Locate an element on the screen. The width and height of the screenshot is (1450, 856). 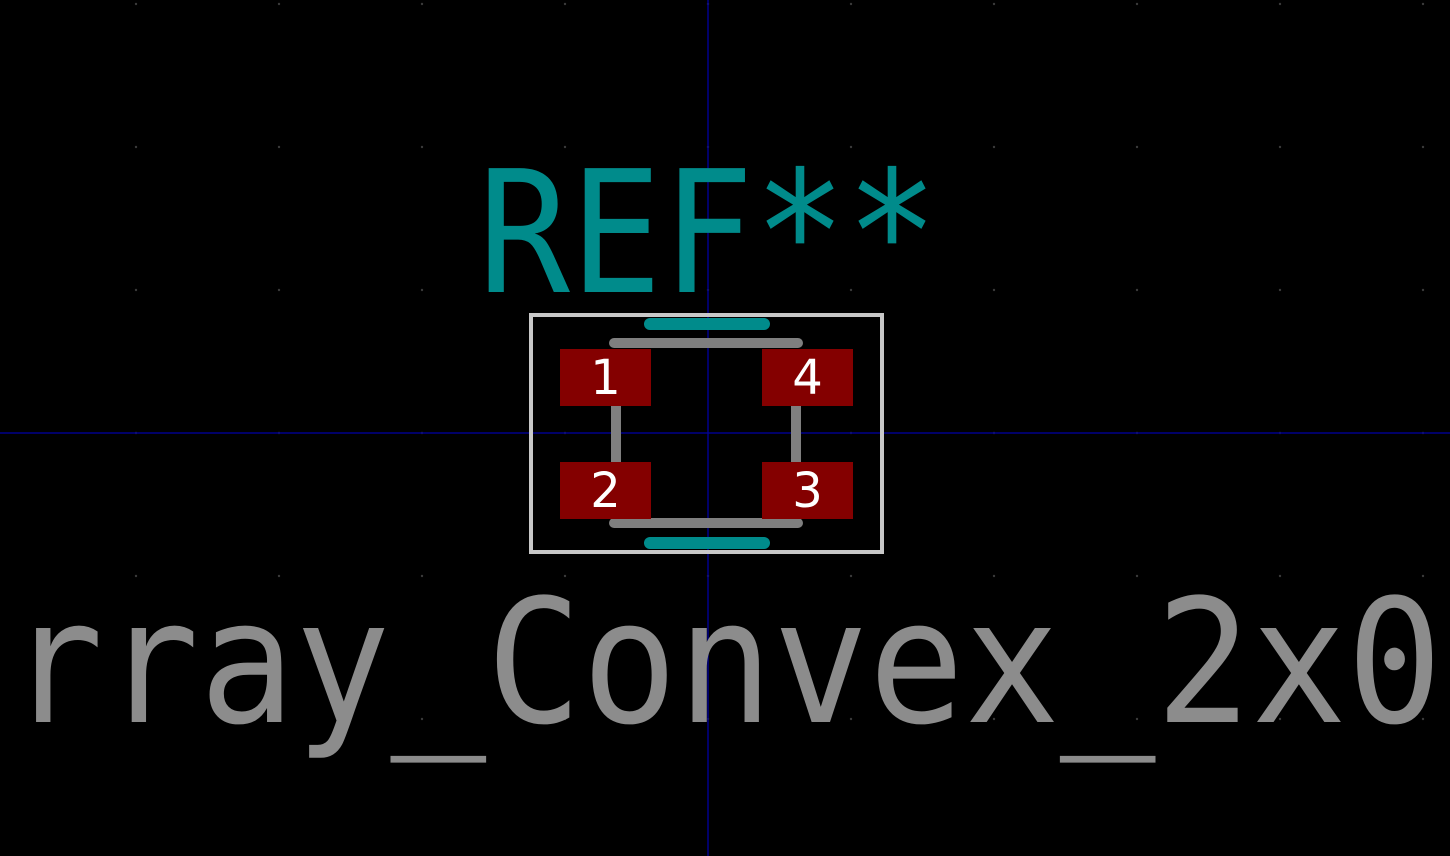
pad-2: 2 is located at coordinates (605, 490).